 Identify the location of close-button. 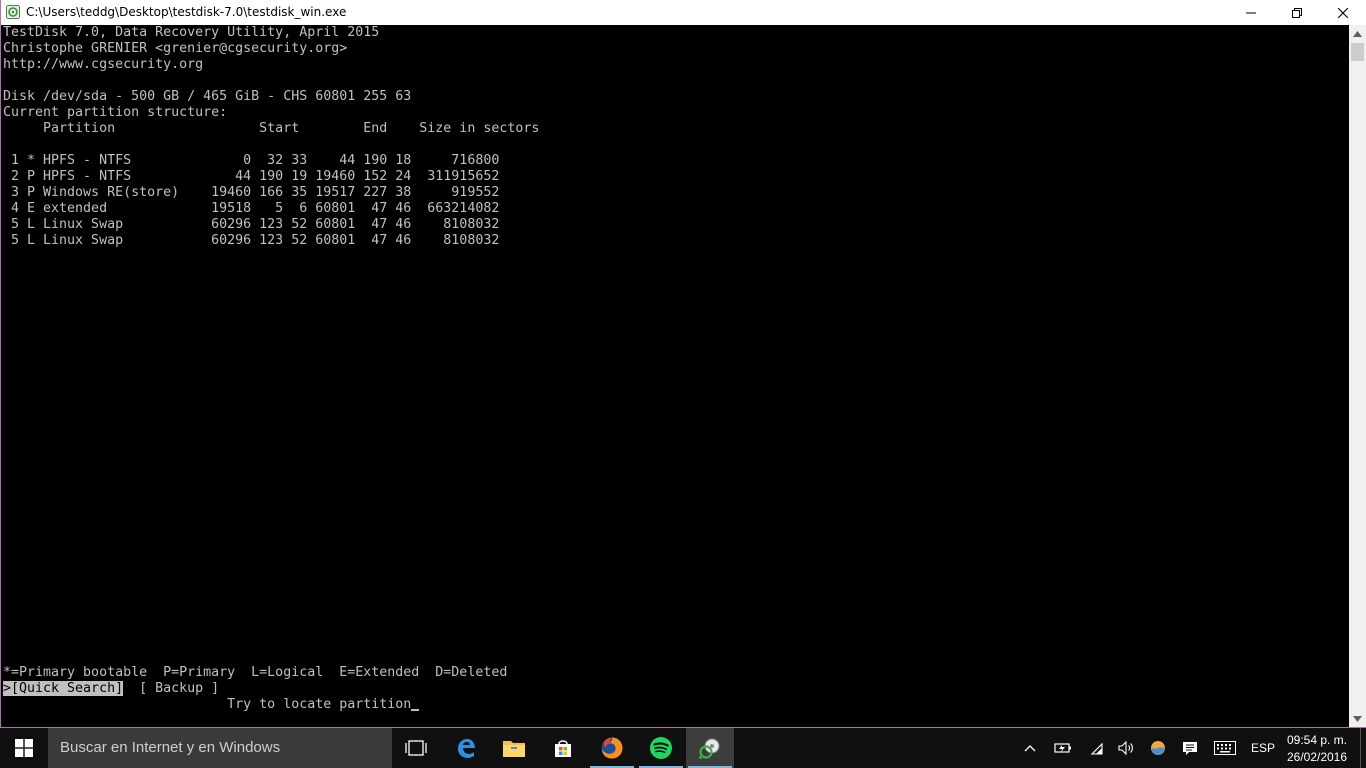
(1343, 12).